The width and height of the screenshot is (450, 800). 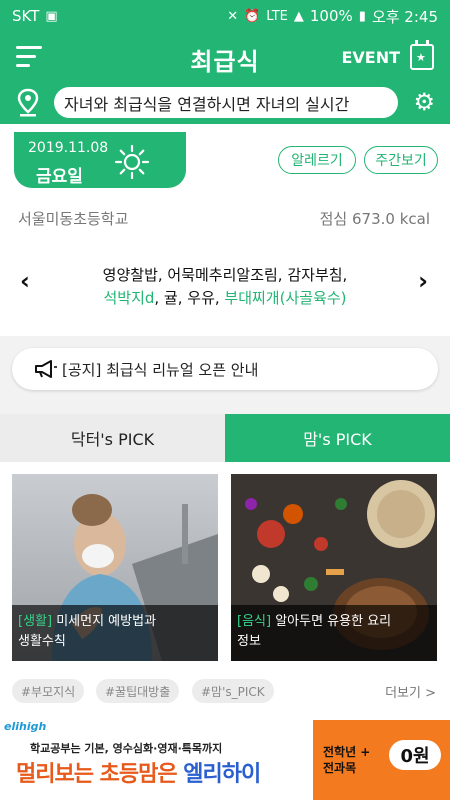 I want to click on status-right: ✕ ⏰ LTE ▲ 100% ▮ 오후 2:45, so click(x=332, y=16).